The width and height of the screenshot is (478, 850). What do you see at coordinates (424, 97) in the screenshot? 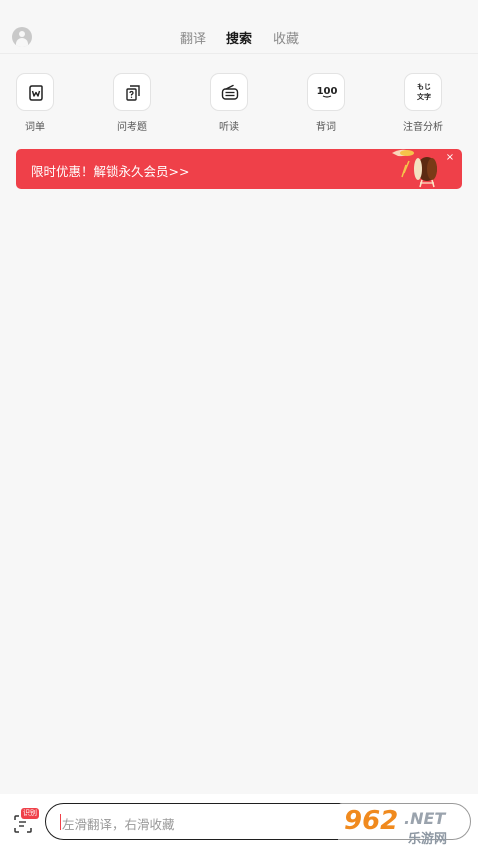
I see `furigana-kanji-text: 文字` at bounding box center [424, 97].